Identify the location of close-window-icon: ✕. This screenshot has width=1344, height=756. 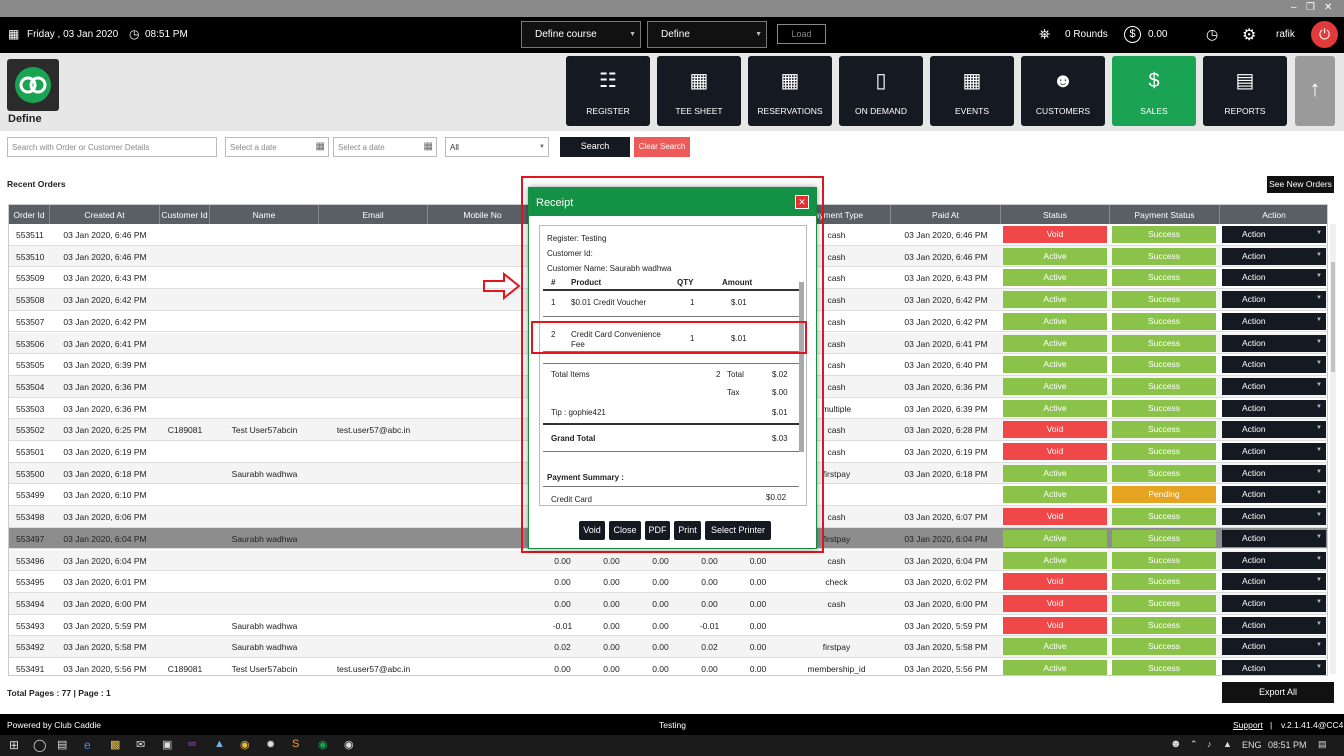
(1328, 7).